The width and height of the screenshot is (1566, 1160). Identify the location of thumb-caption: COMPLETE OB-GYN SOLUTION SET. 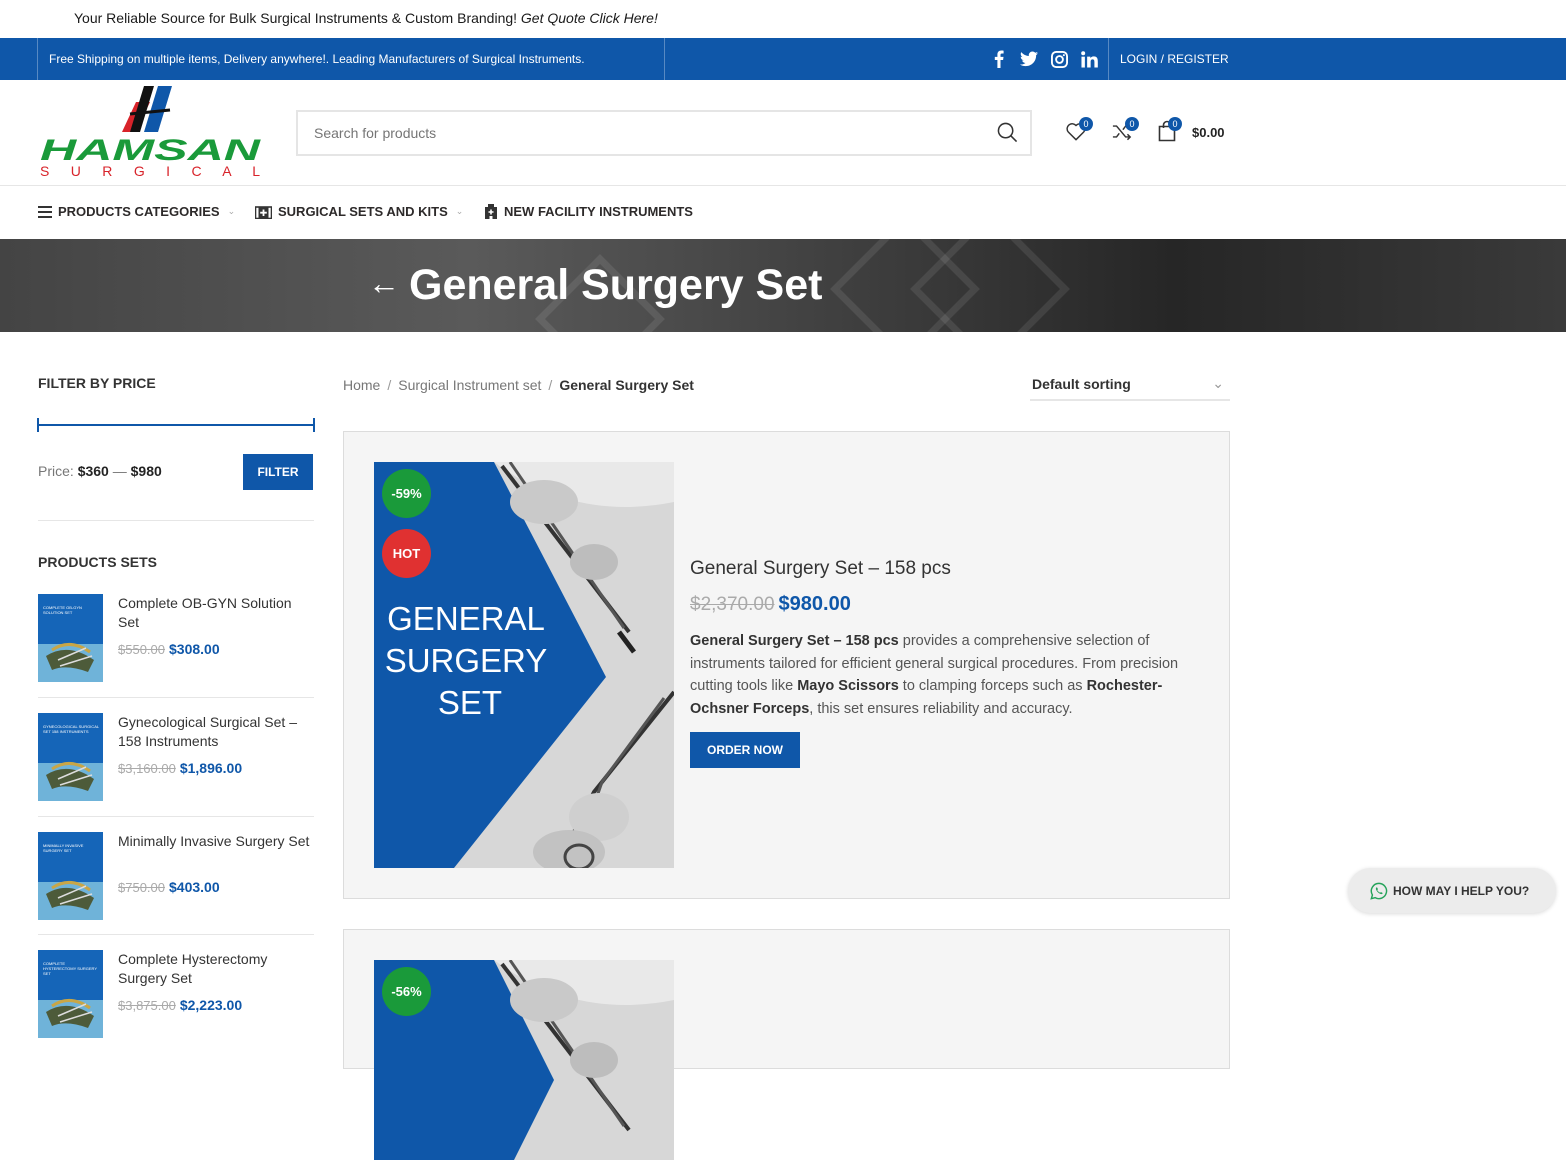
(62, 610).